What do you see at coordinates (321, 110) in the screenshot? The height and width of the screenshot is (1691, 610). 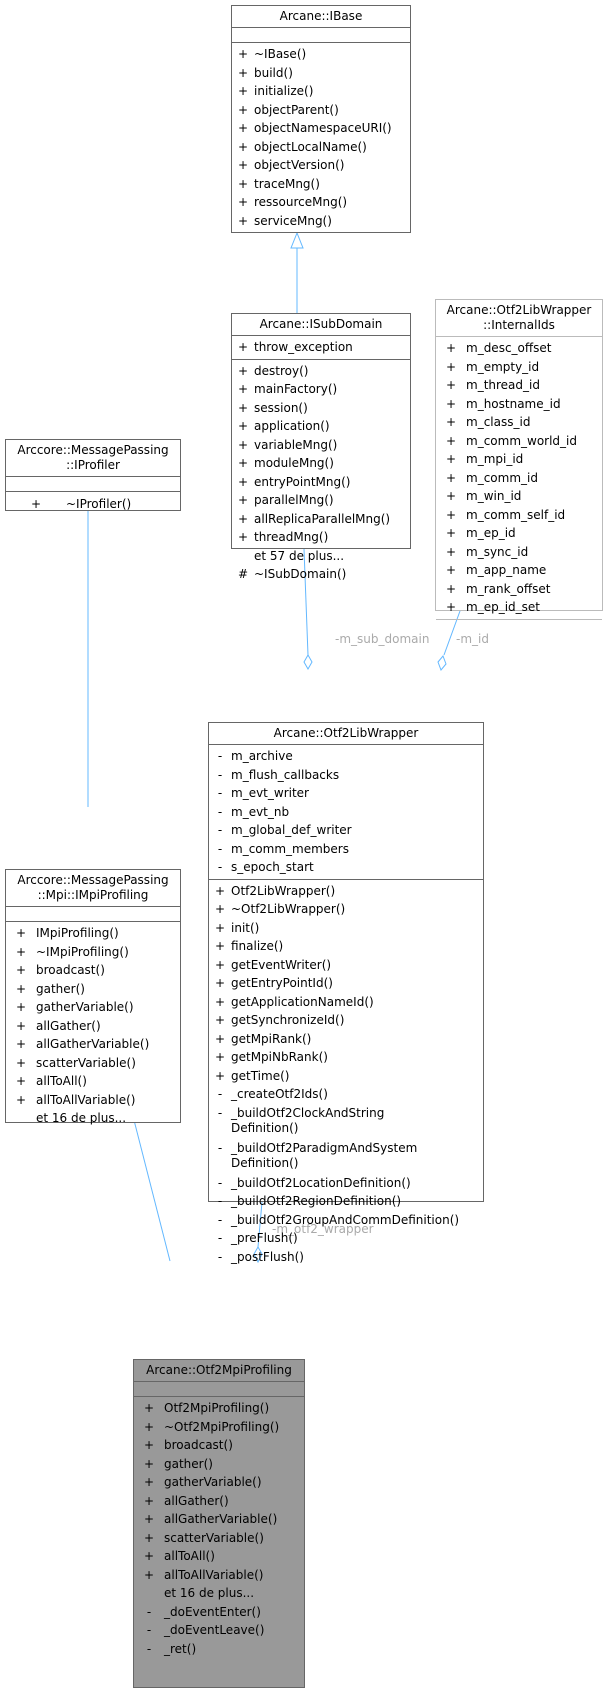 I see `method-row: + objectParent()` at bounding box center [321, 110].